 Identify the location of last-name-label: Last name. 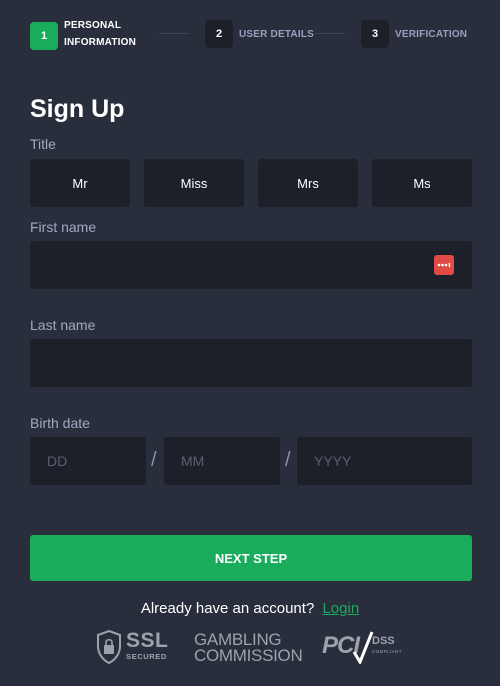
(63, 325).